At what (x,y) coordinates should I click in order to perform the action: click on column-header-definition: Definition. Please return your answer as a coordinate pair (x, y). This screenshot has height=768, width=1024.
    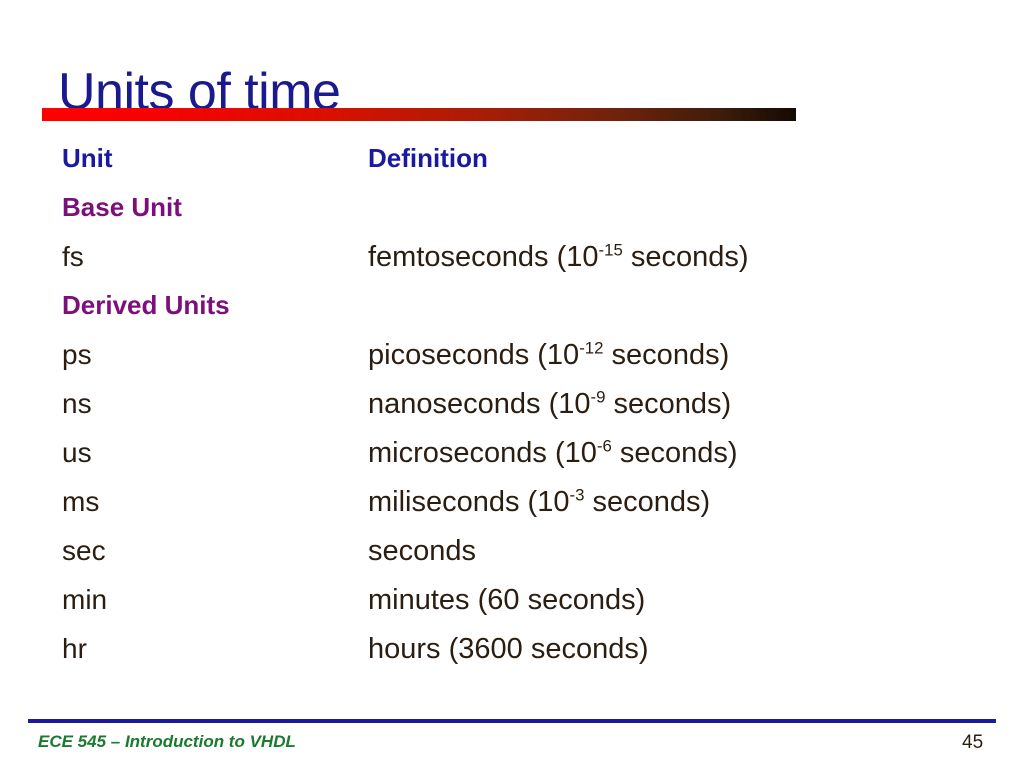
    Looking at the image, I should click on (428, 158).